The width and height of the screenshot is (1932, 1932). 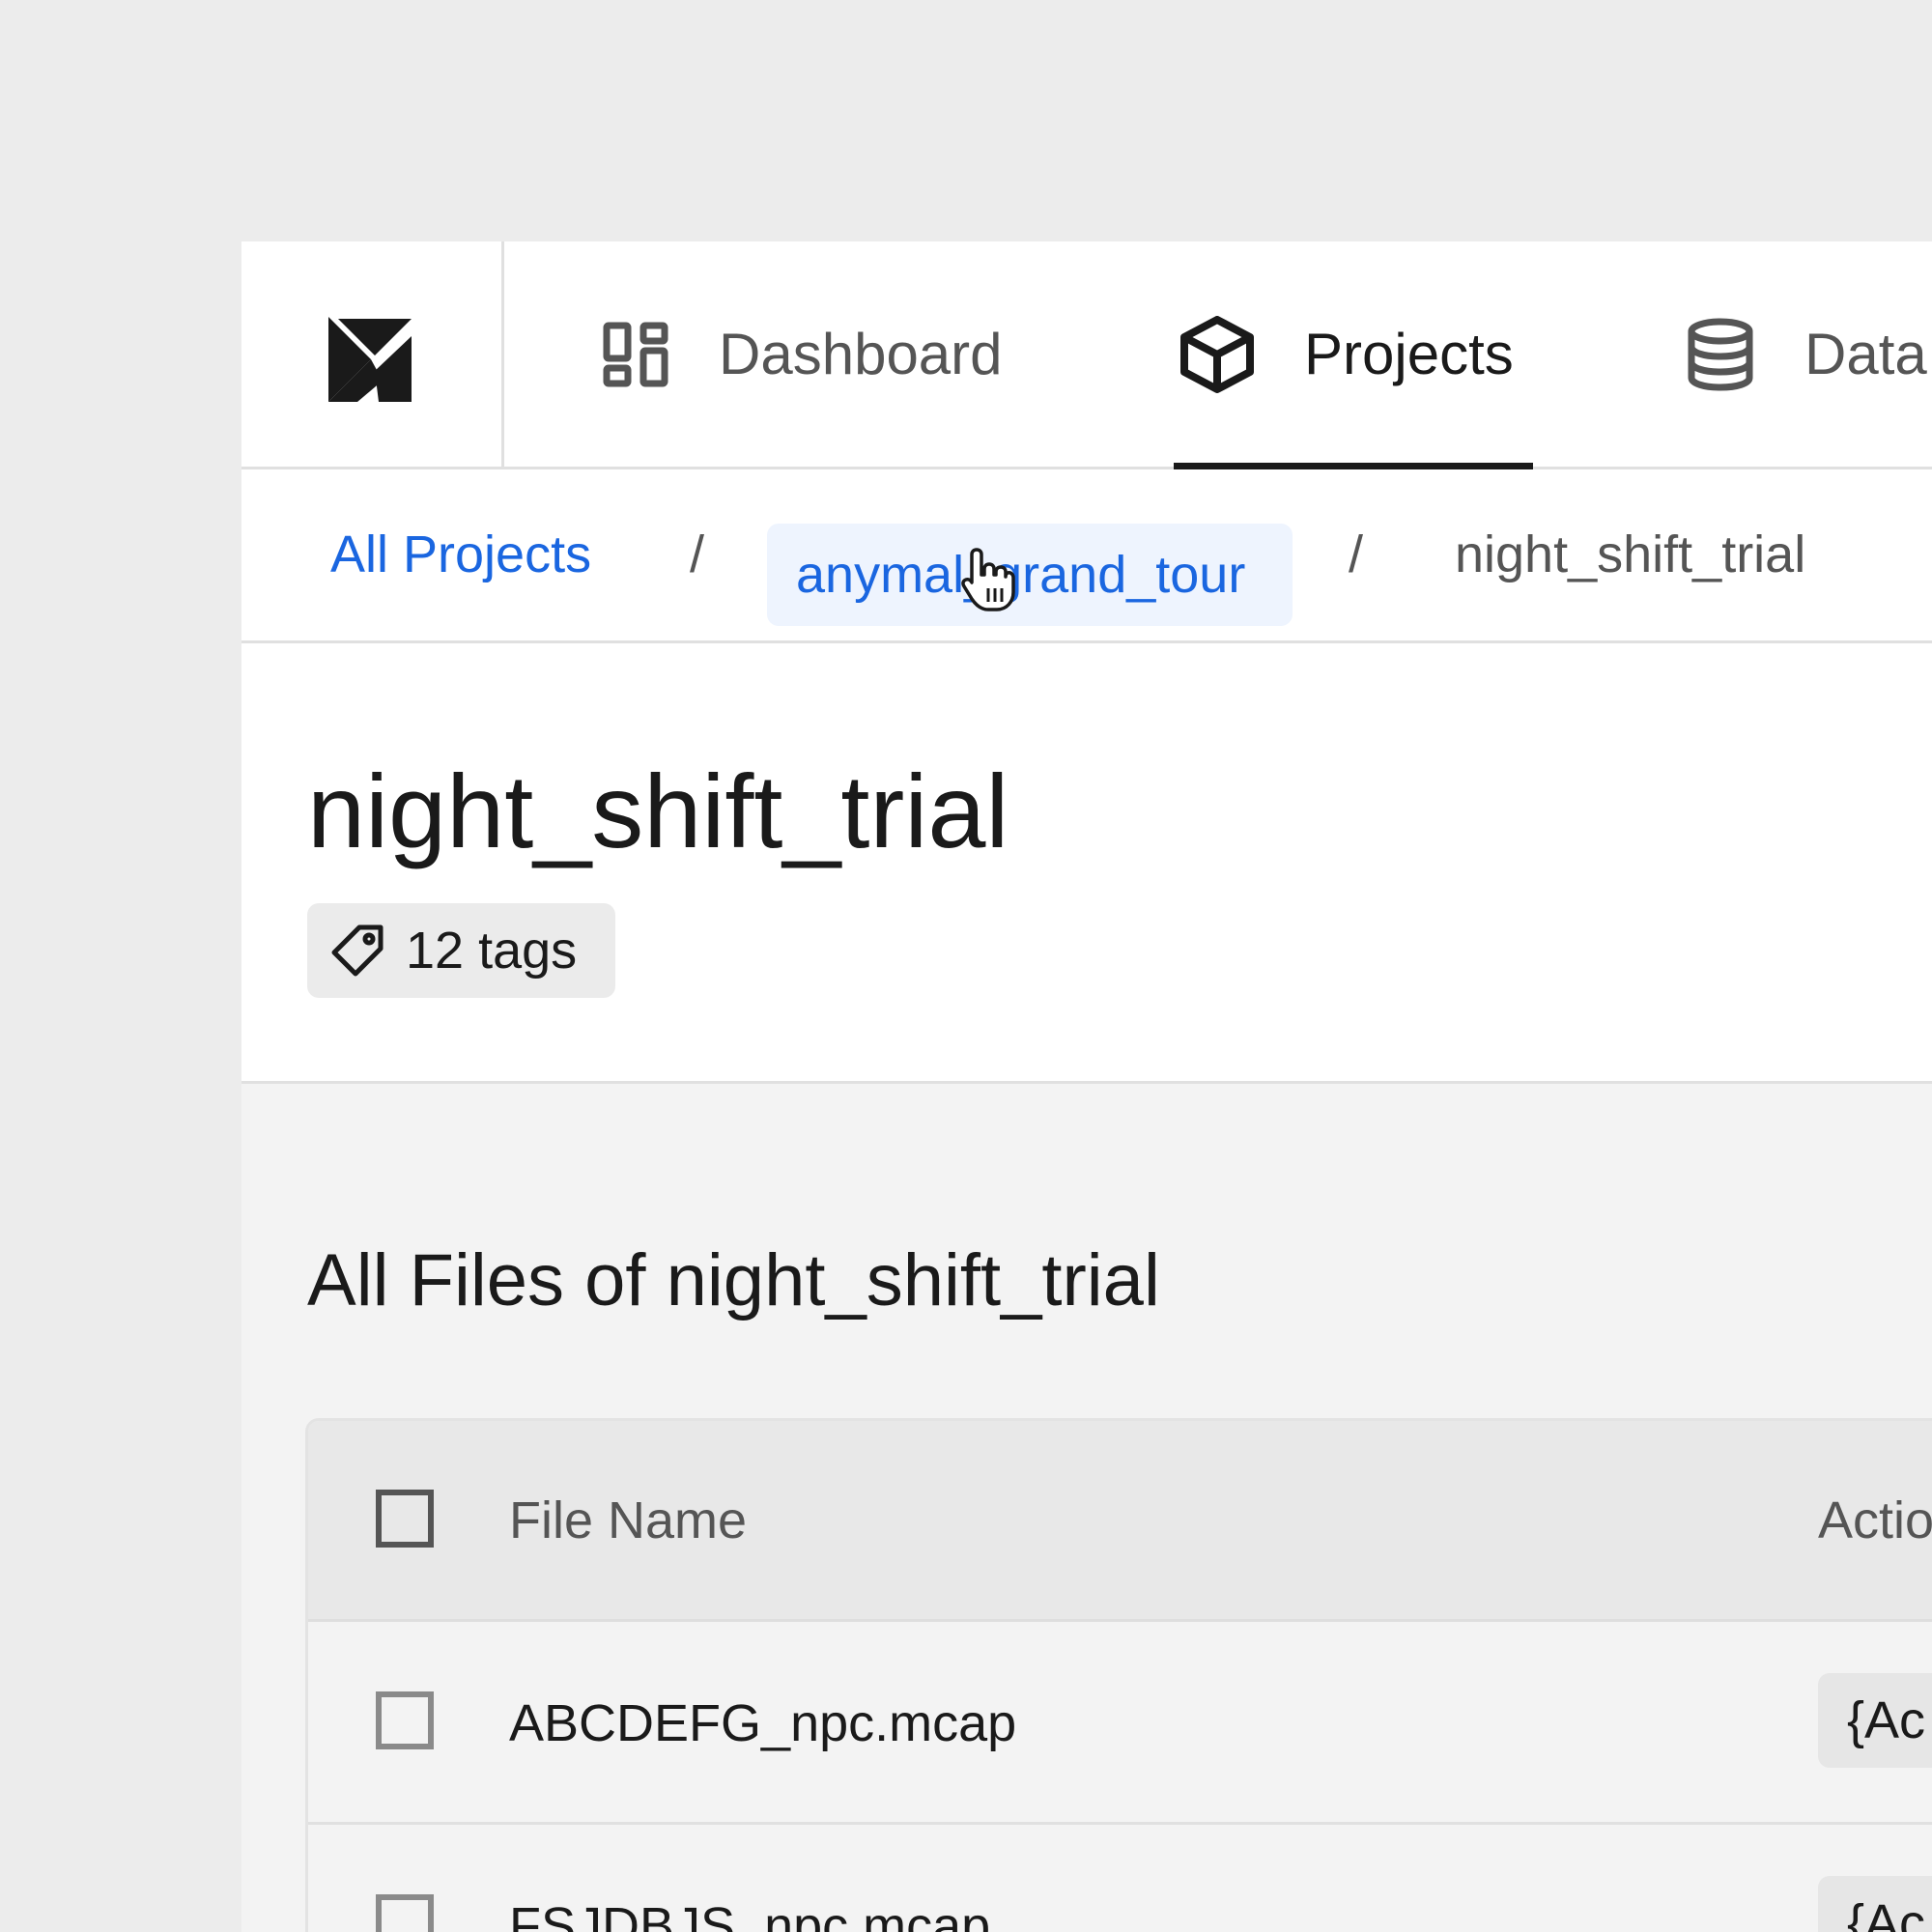 What do you see at coordinates (658, 811) in the screenshot?
I see `page-title: night_shift_trial` at bounding box center [658, 811].